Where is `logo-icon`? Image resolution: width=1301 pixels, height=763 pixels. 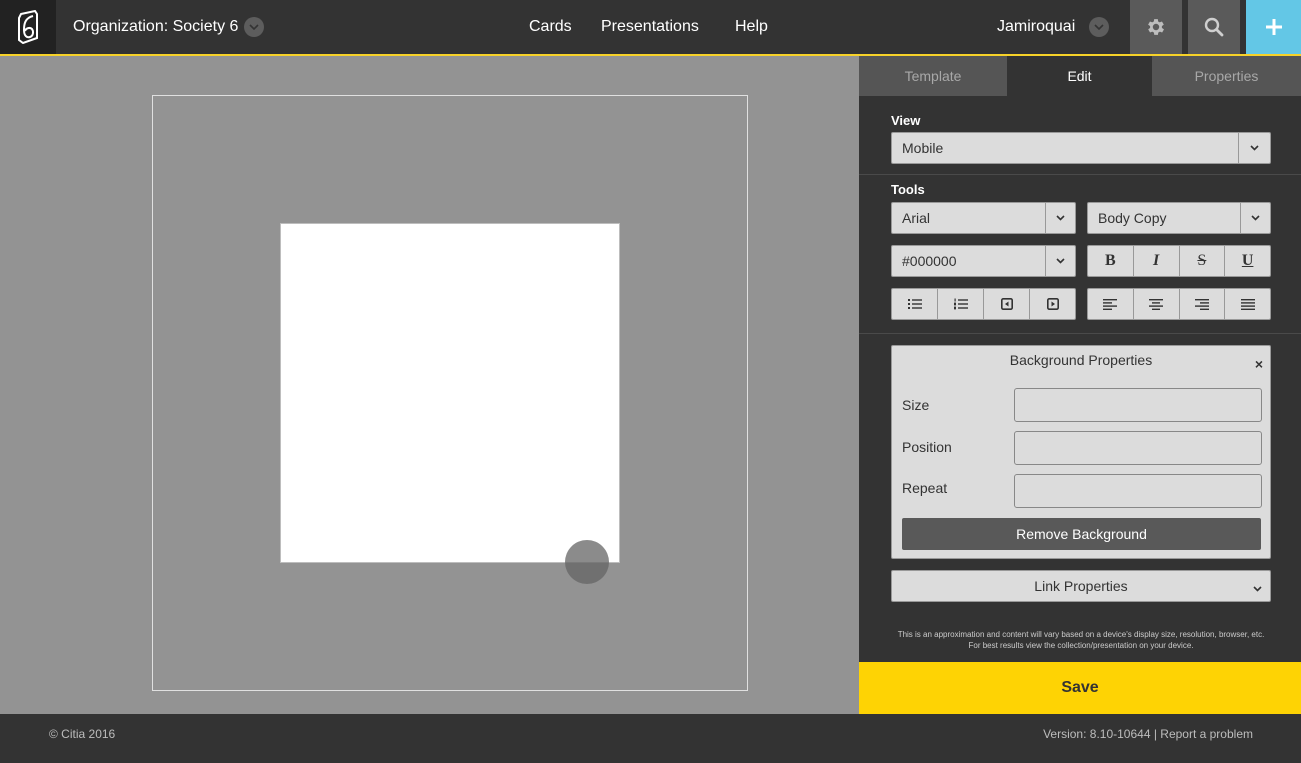 logo-icon is located at coordinates (28, 27).